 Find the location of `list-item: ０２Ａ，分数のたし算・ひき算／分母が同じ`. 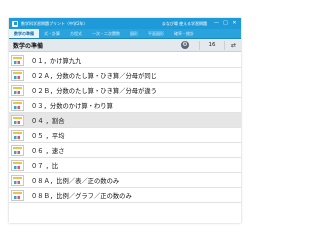

list-item: ０２Ａ，分数のたし算・ひき算／分母が同じ is located at coordinates (125, 75).